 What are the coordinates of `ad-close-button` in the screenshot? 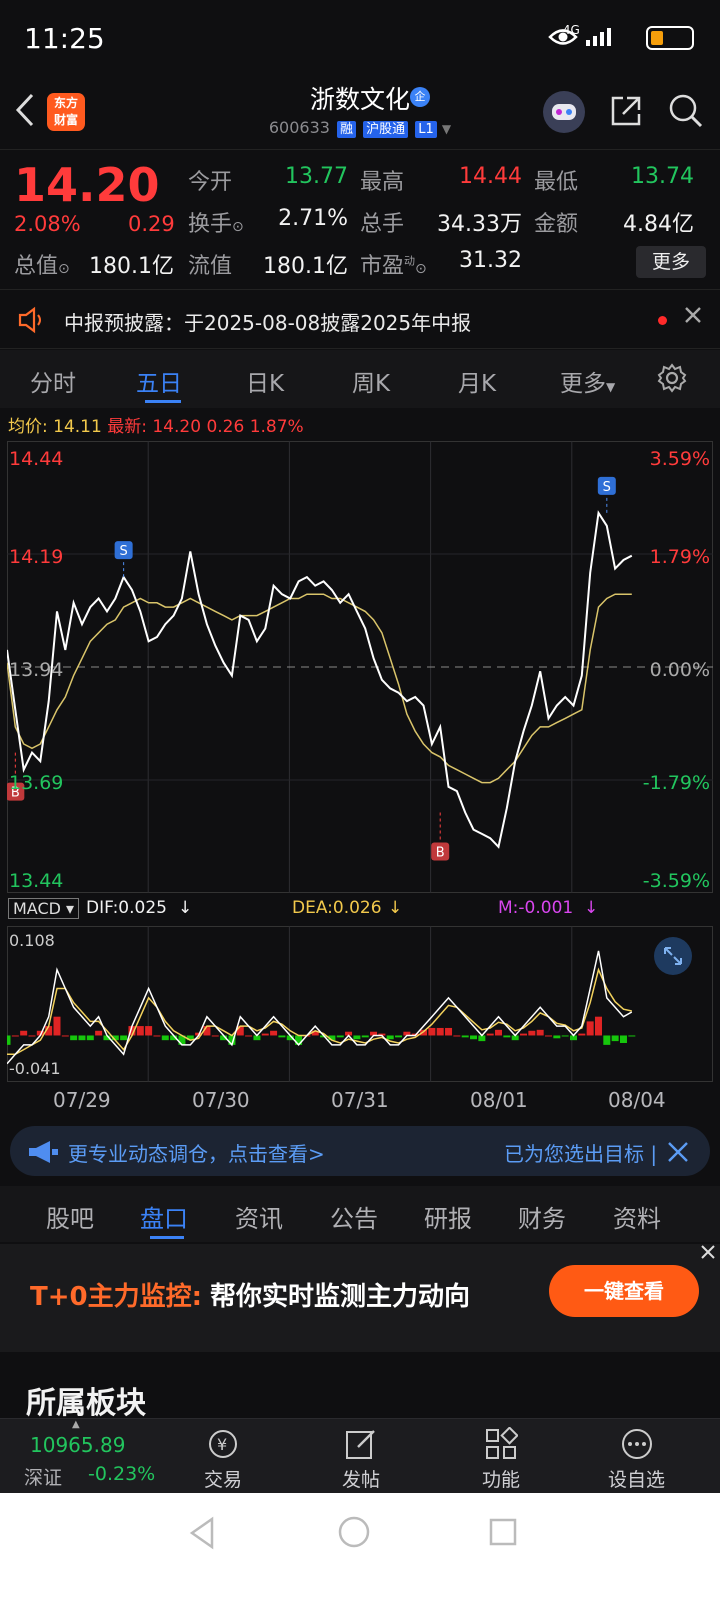 It's located at (708, 1254).